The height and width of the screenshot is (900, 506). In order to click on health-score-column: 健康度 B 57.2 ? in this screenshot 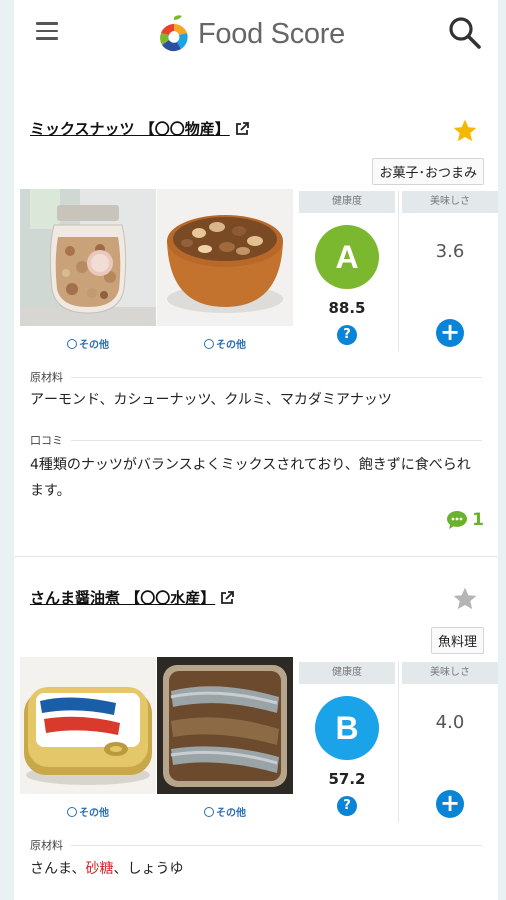, I will do `click(347, 742)`.